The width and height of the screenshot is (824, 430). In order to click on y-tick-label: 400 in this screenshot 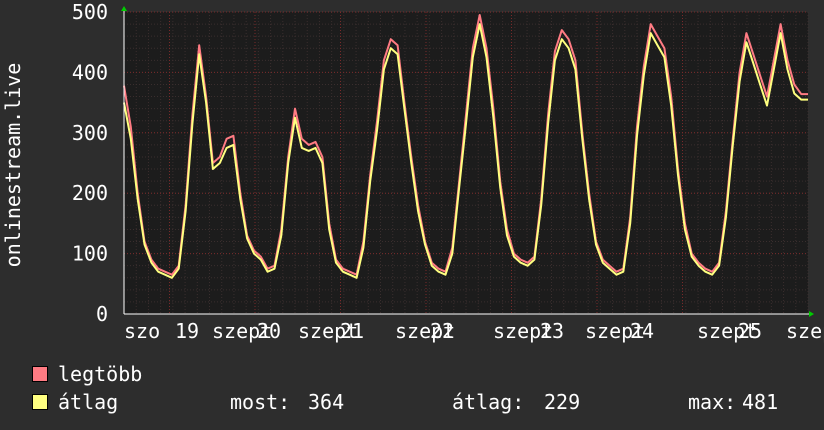, I will do `click(90, 72)`.